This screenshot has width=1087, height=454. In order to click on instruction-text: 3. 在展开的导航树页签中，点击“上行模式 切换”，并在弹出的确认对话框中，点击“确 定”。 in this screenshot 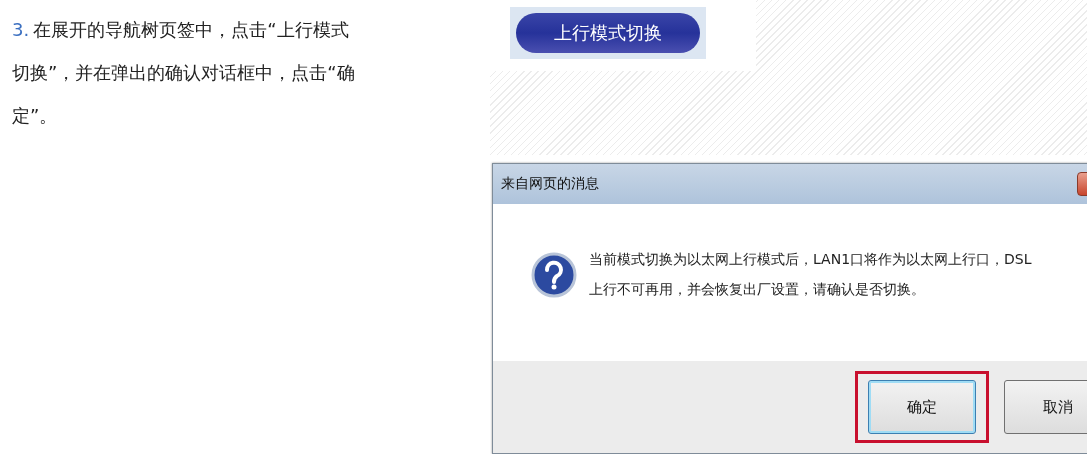, I will do `click(184, 73)`.